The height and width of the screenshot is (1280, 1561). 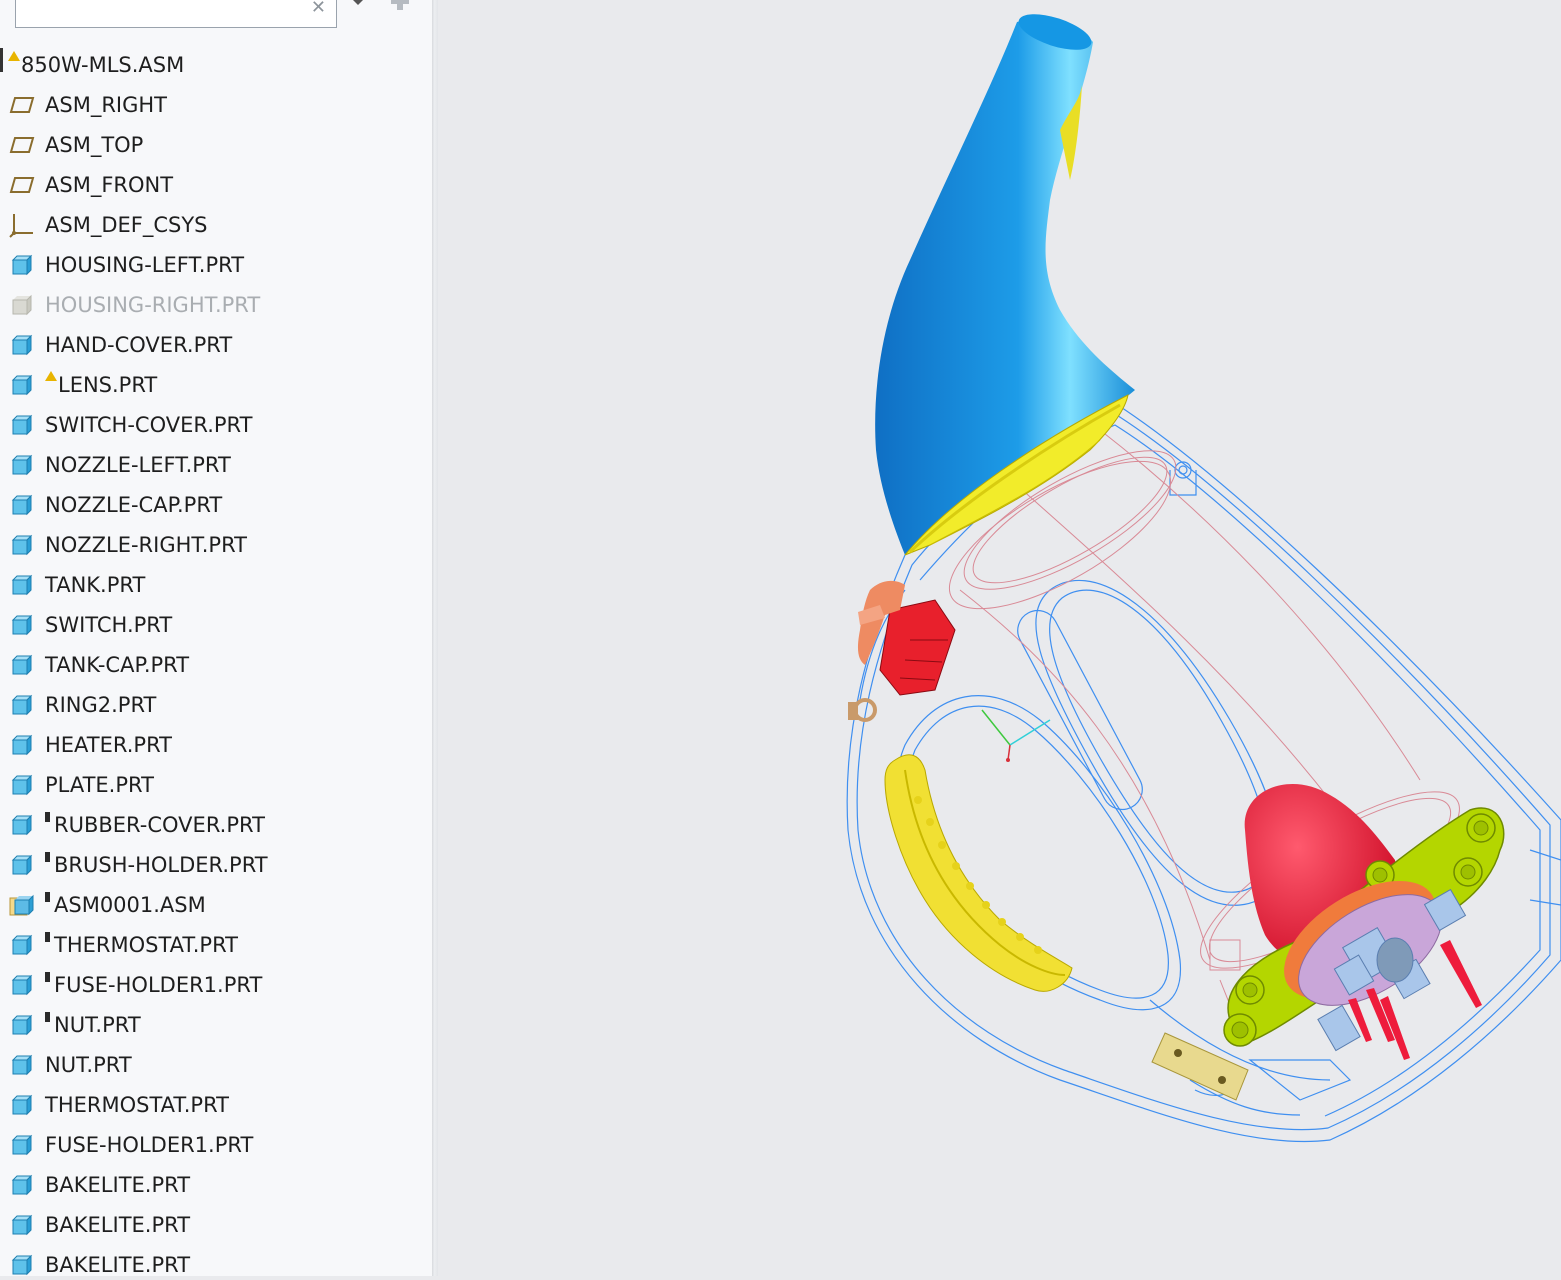 I want to click on tree-item-label: BRUSH-HOLDER.PRT, so click(x=156, y=864).